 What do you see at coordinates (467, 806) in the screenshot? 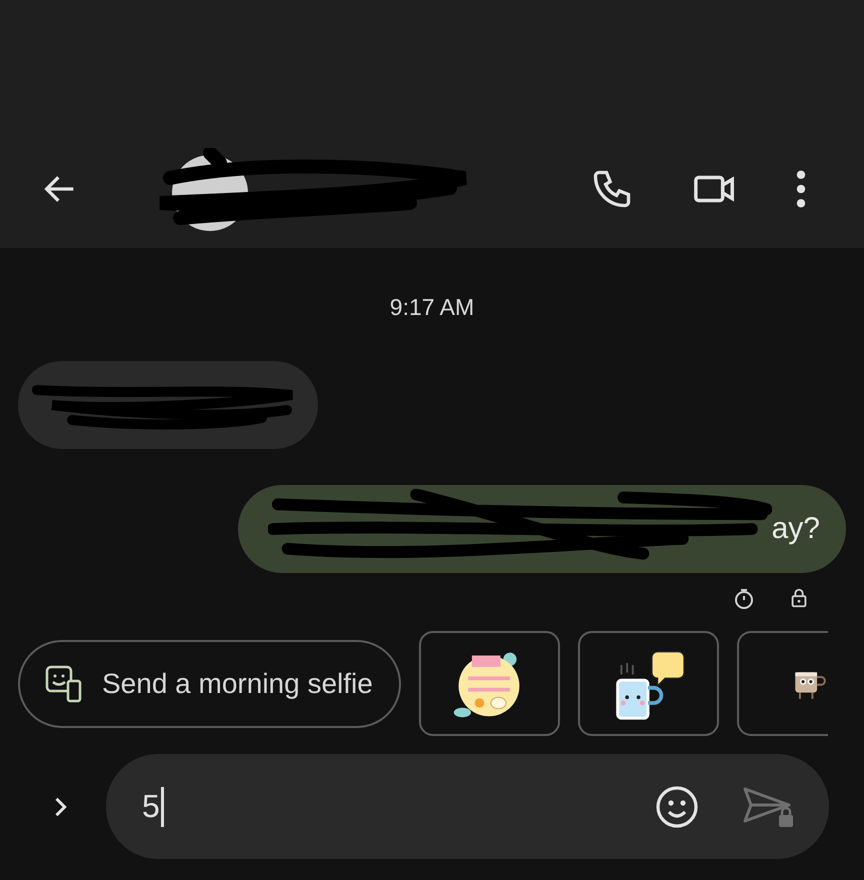
I see `message-input-field: 5` at bounding box center [467, 806].